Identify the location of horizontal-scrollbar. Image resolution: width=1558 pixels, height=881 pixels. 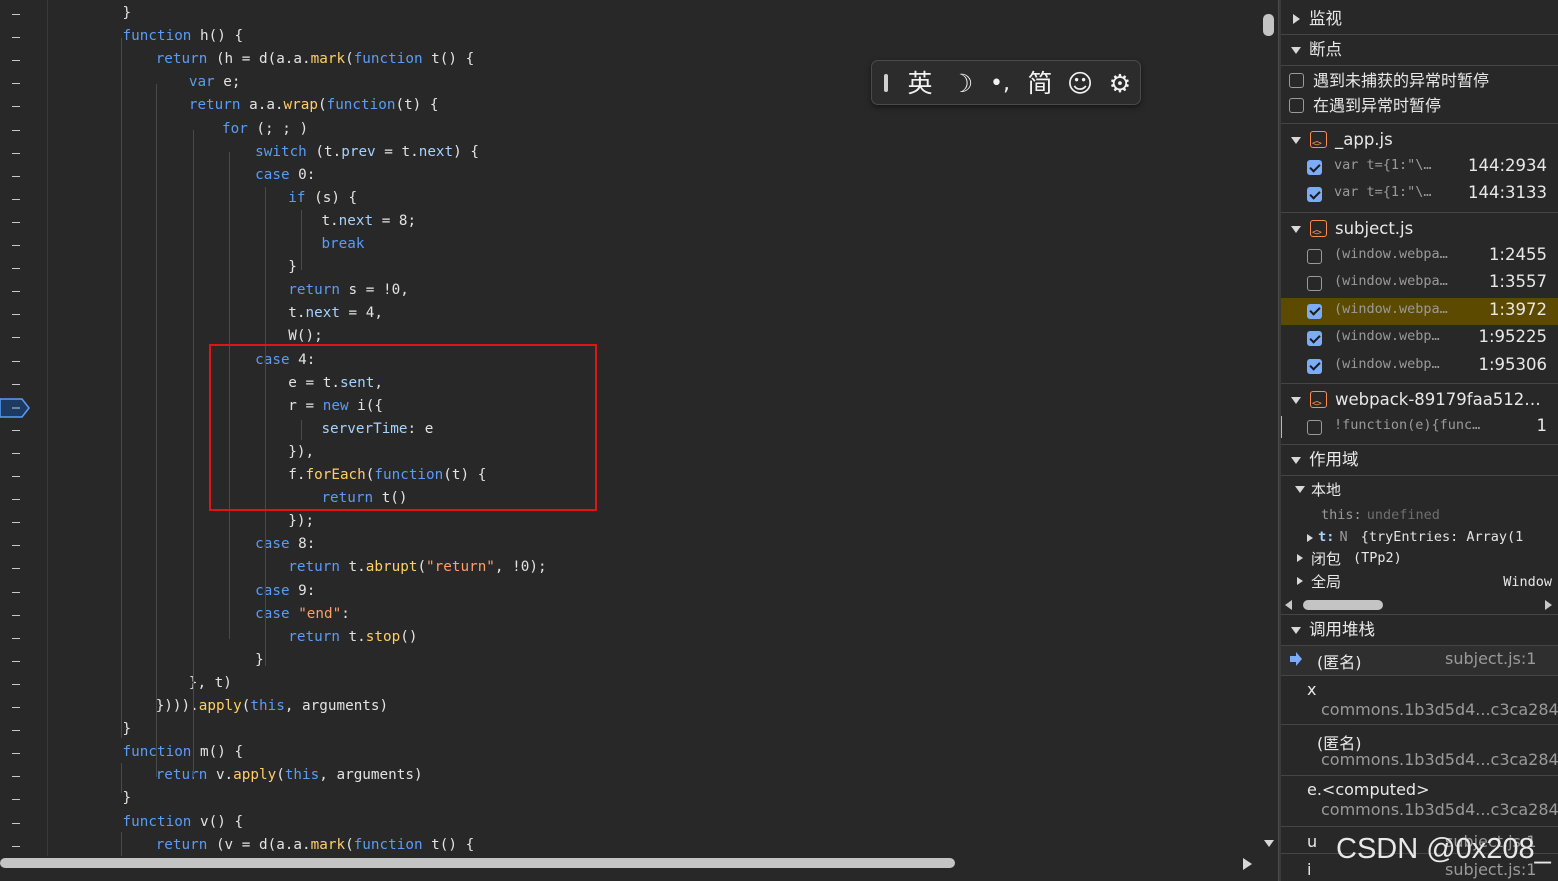
(630, 863).